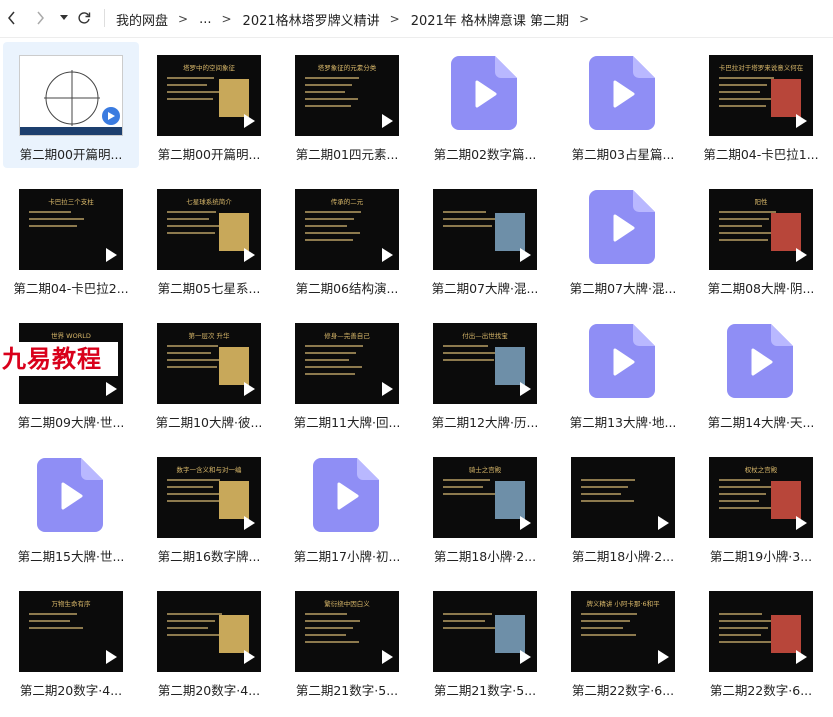  What do you see at coordinates (490, 19) in the screenshot?
I see `breadcrumb-current-folder: 2021年 格林牌意课 第二期` at bounding box center [490, 19].